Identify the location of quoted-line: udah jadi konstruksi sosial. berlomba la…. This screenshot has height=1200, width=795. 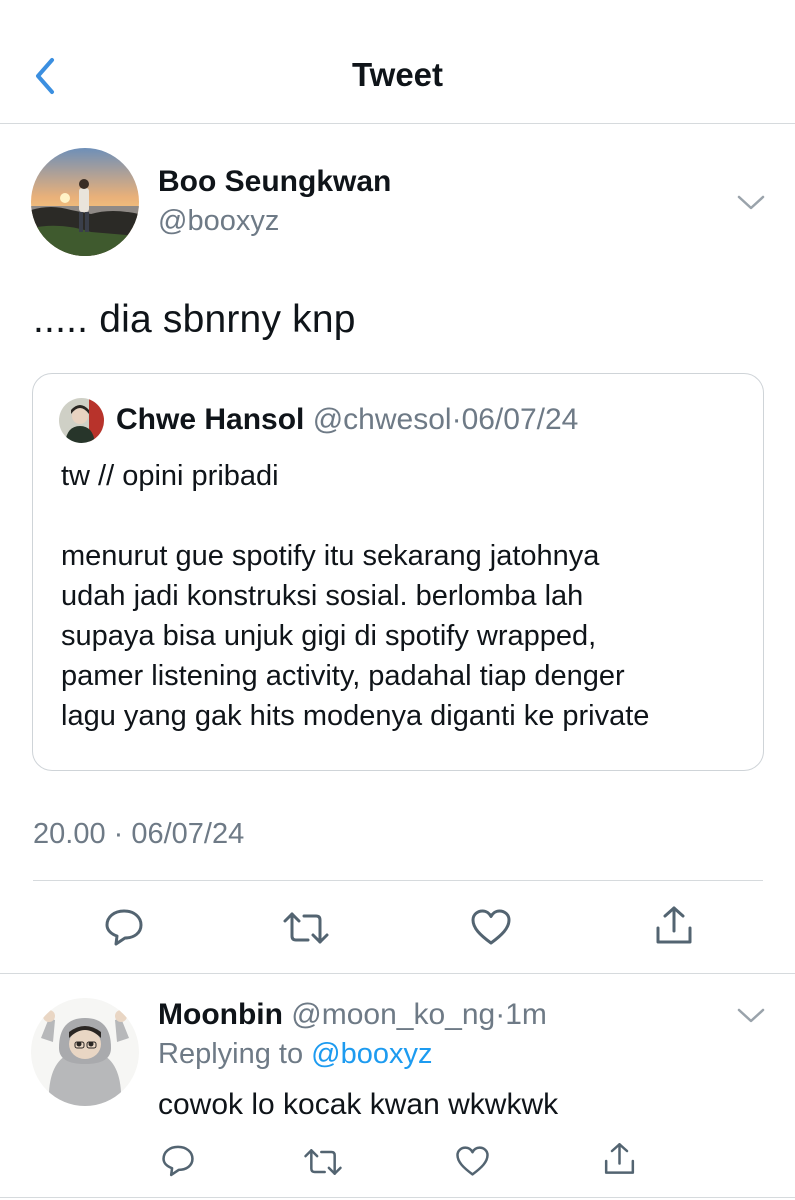
(322, 596).